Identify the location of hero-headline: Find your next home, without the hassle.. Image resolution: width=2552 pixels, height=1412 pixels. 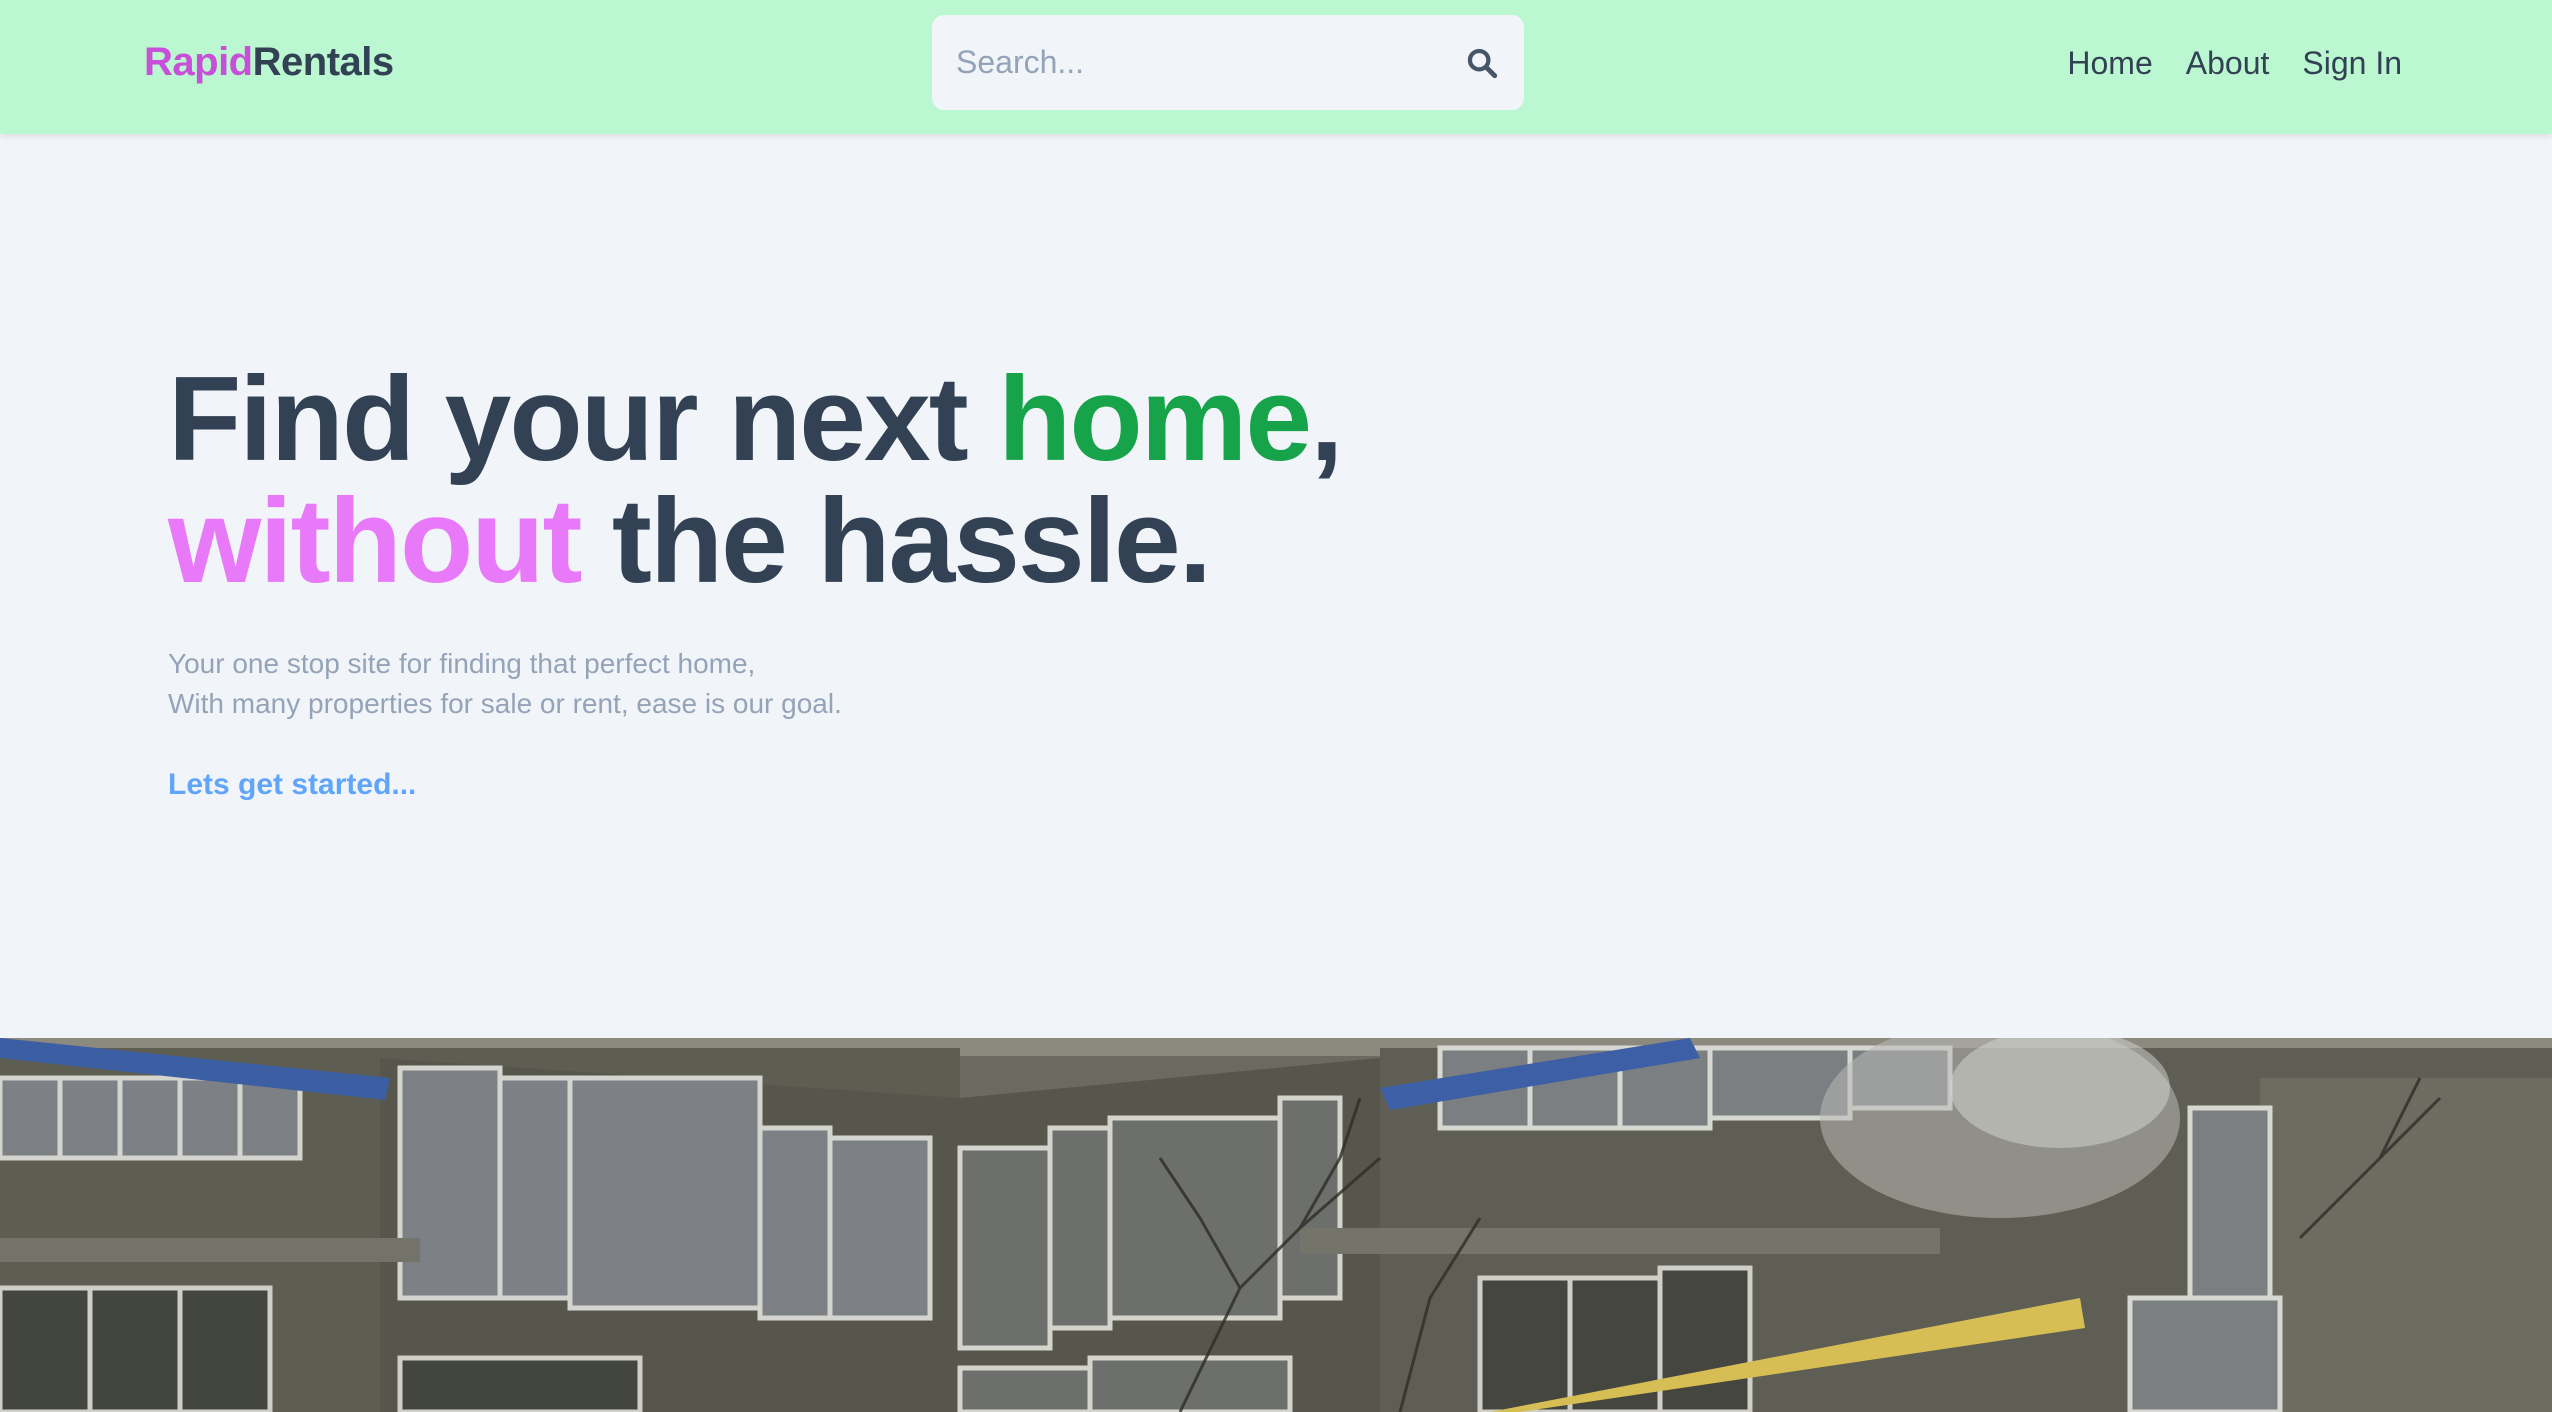
(868, 480).